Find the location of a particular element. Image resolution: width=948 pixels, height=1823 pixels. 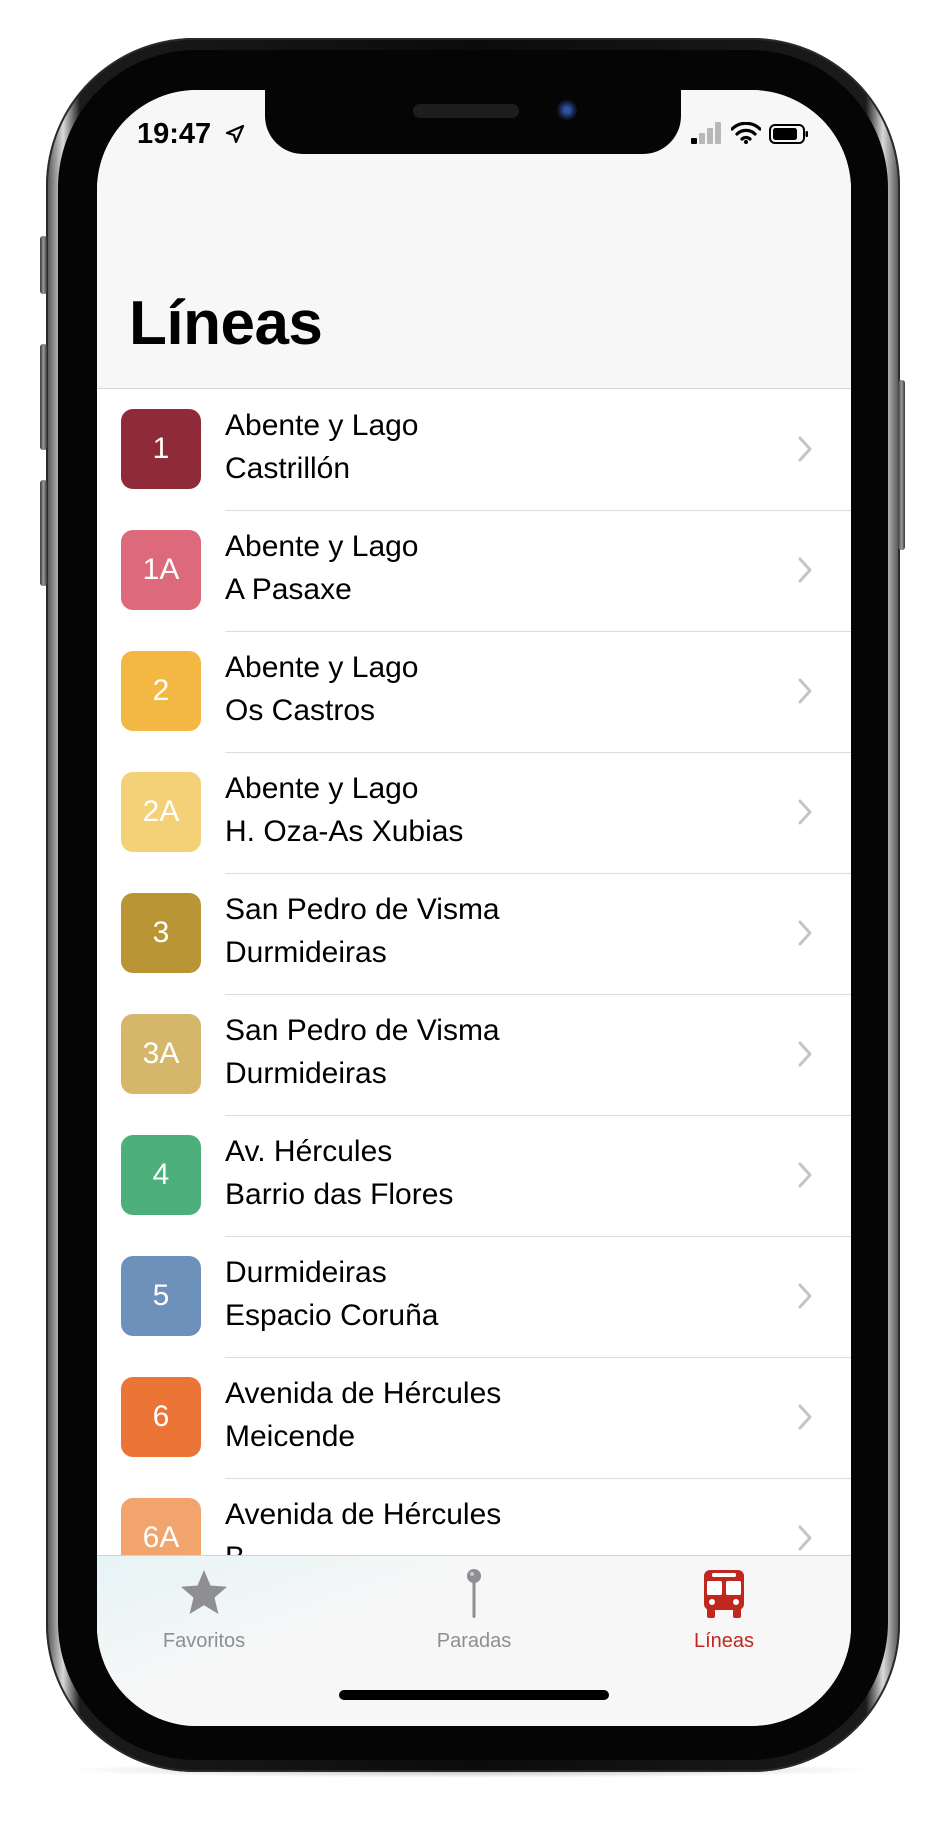

volume-down-button is located at coordinates (43, 533).